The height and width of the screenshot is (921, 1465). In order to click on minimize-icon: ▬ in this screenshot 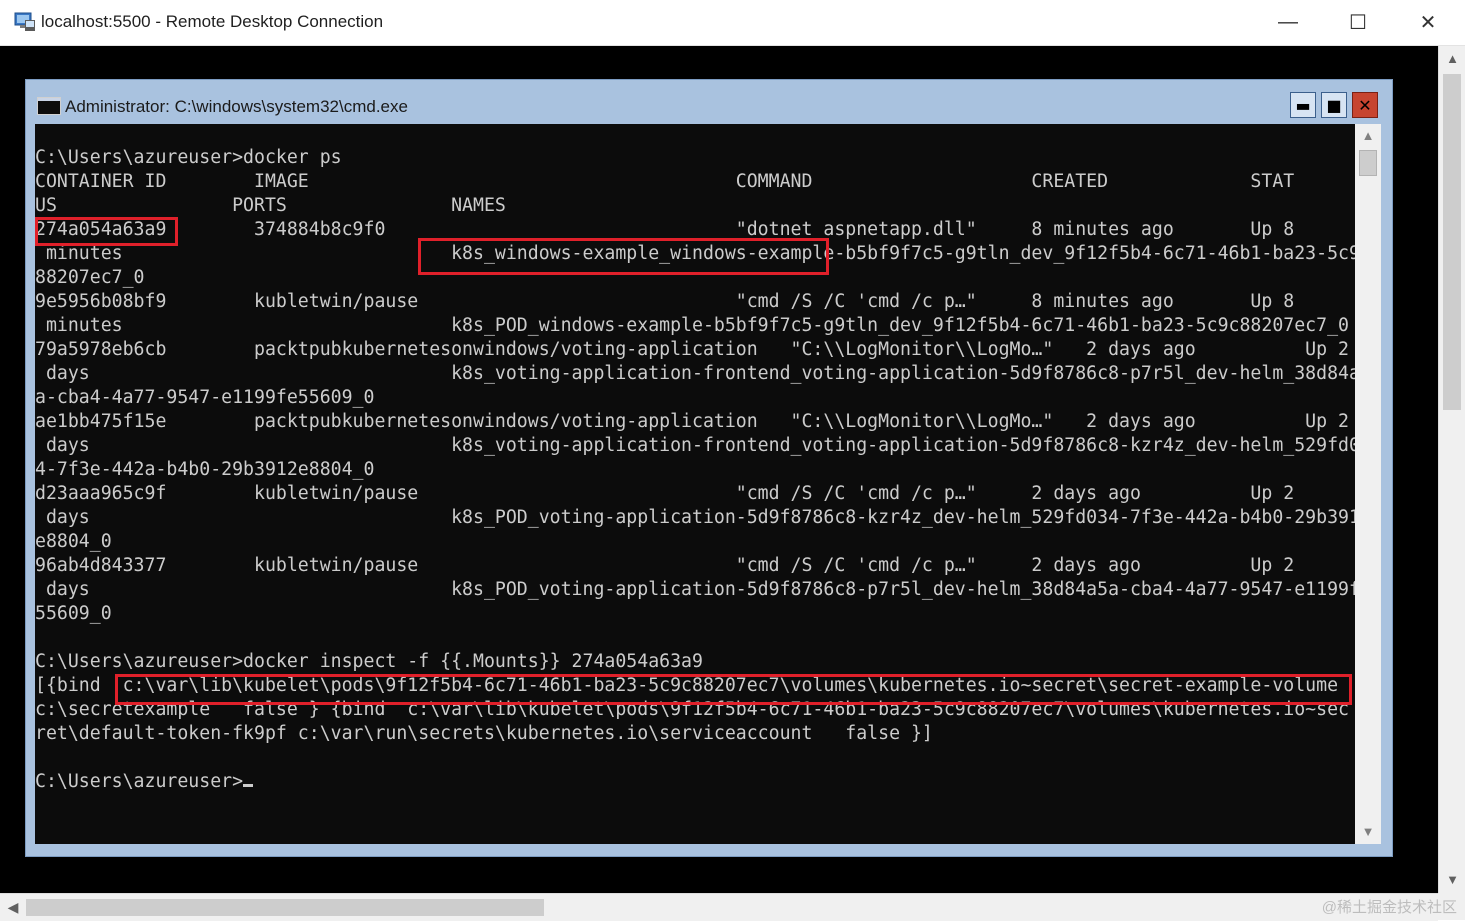, I will do `click(1303, 105)`.